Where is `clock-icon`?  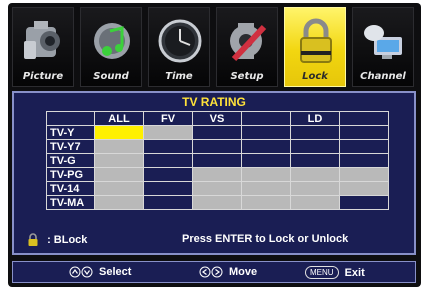 clock-icon is located at coordinates (180, 41).